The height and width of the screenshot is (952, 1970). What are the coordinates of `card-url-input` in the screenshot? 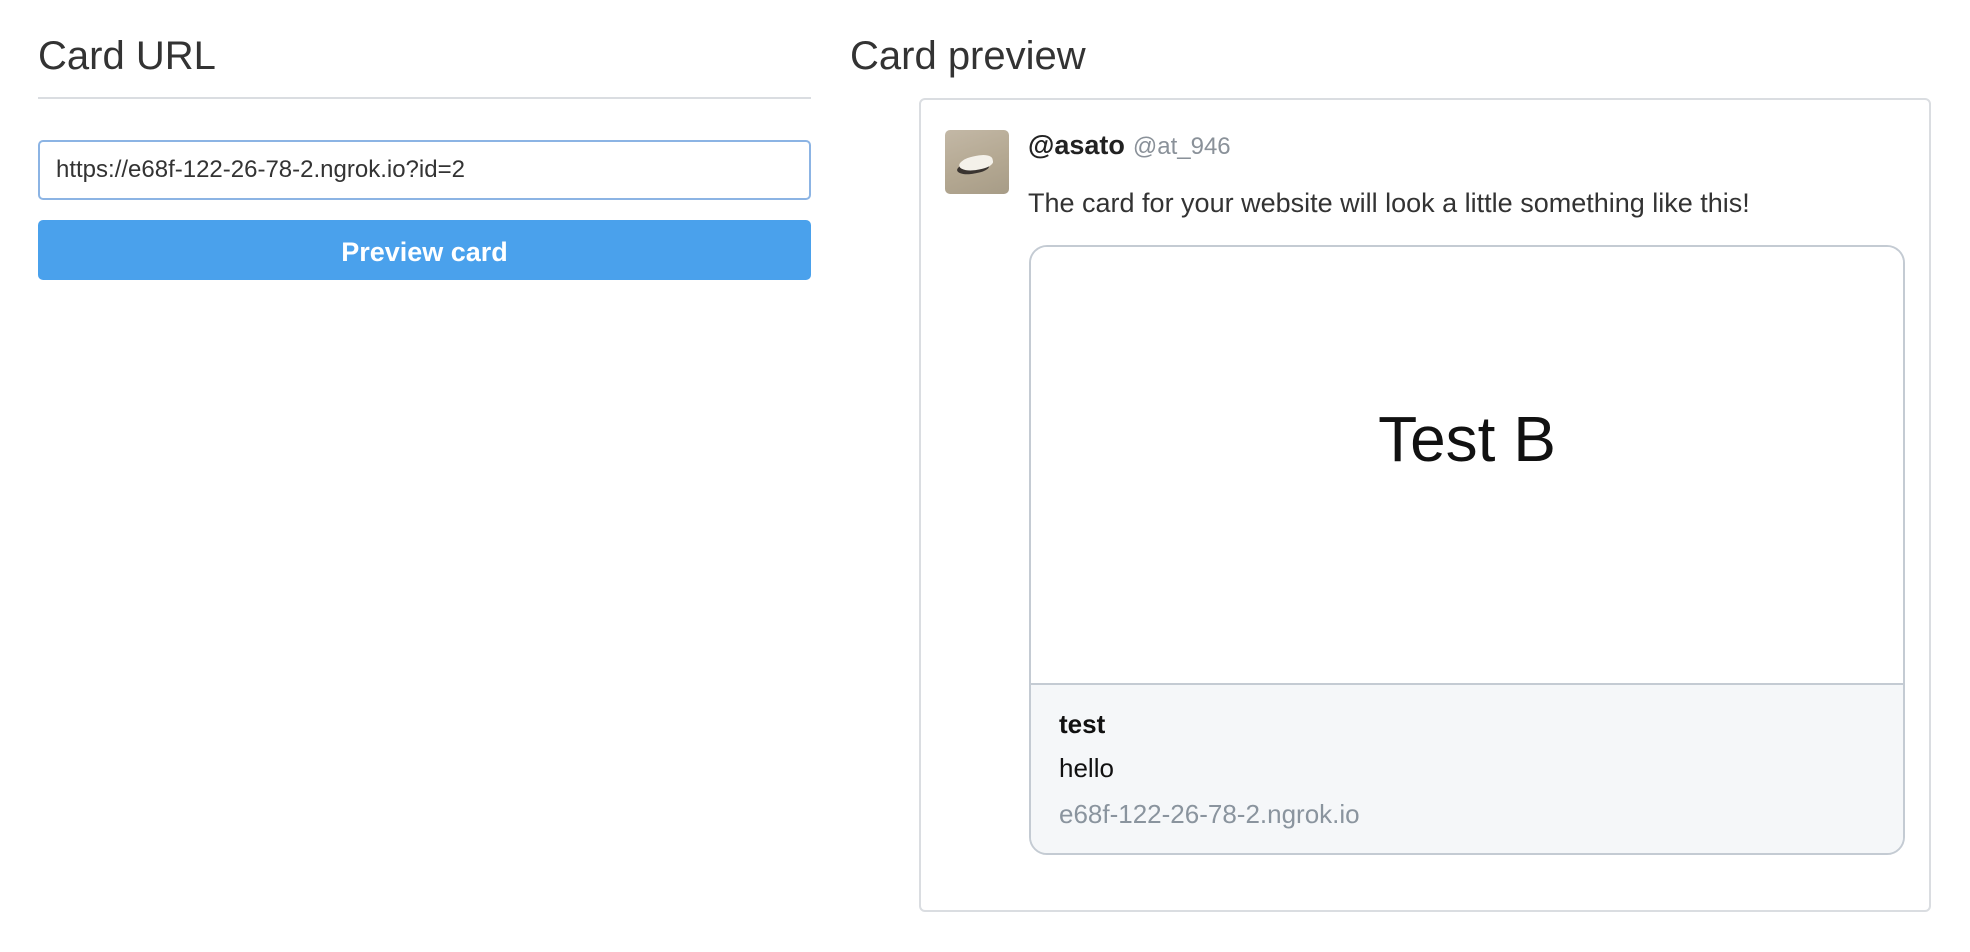 It's located at (424, 170).